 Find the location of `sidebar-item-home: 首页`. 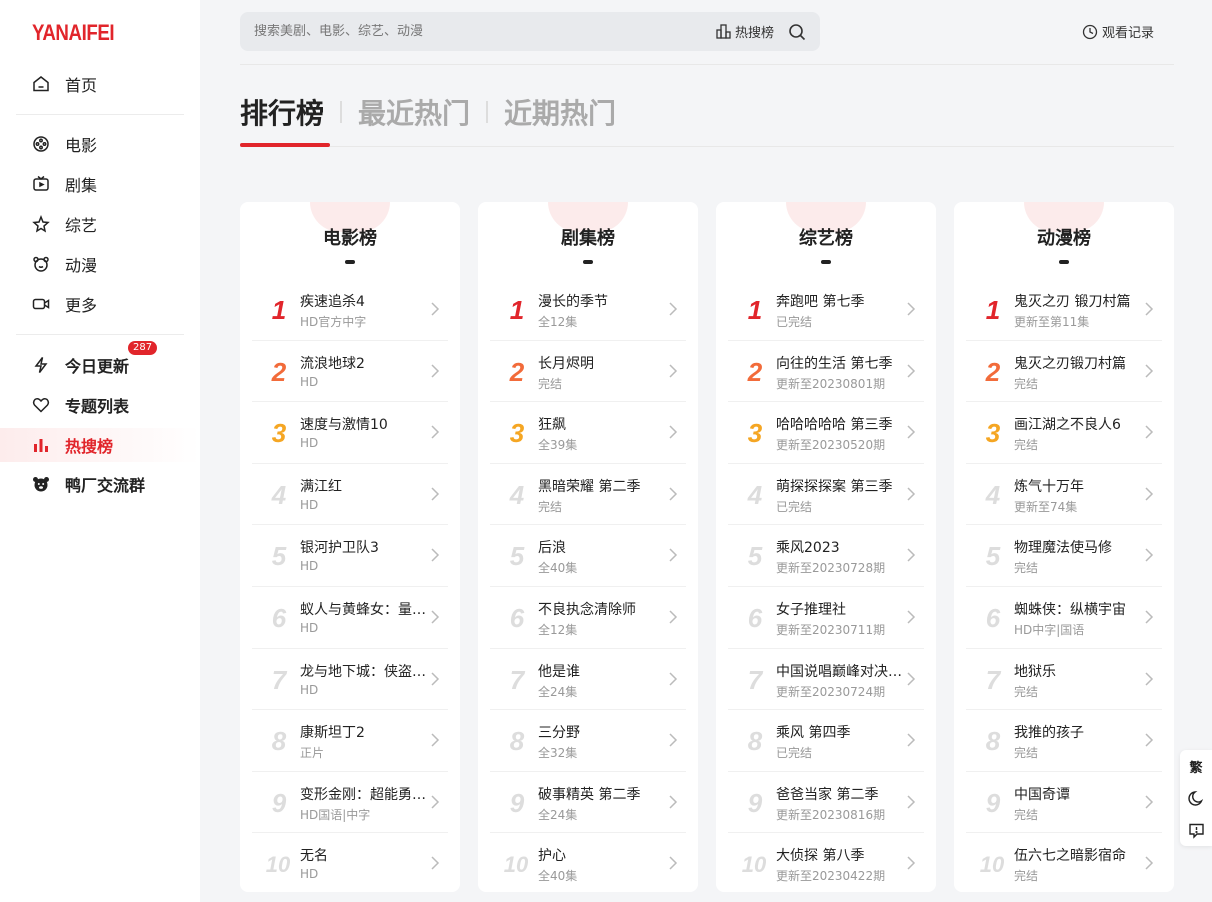

sidebar-item-home: 首页 is located at coordinates (64, 84).